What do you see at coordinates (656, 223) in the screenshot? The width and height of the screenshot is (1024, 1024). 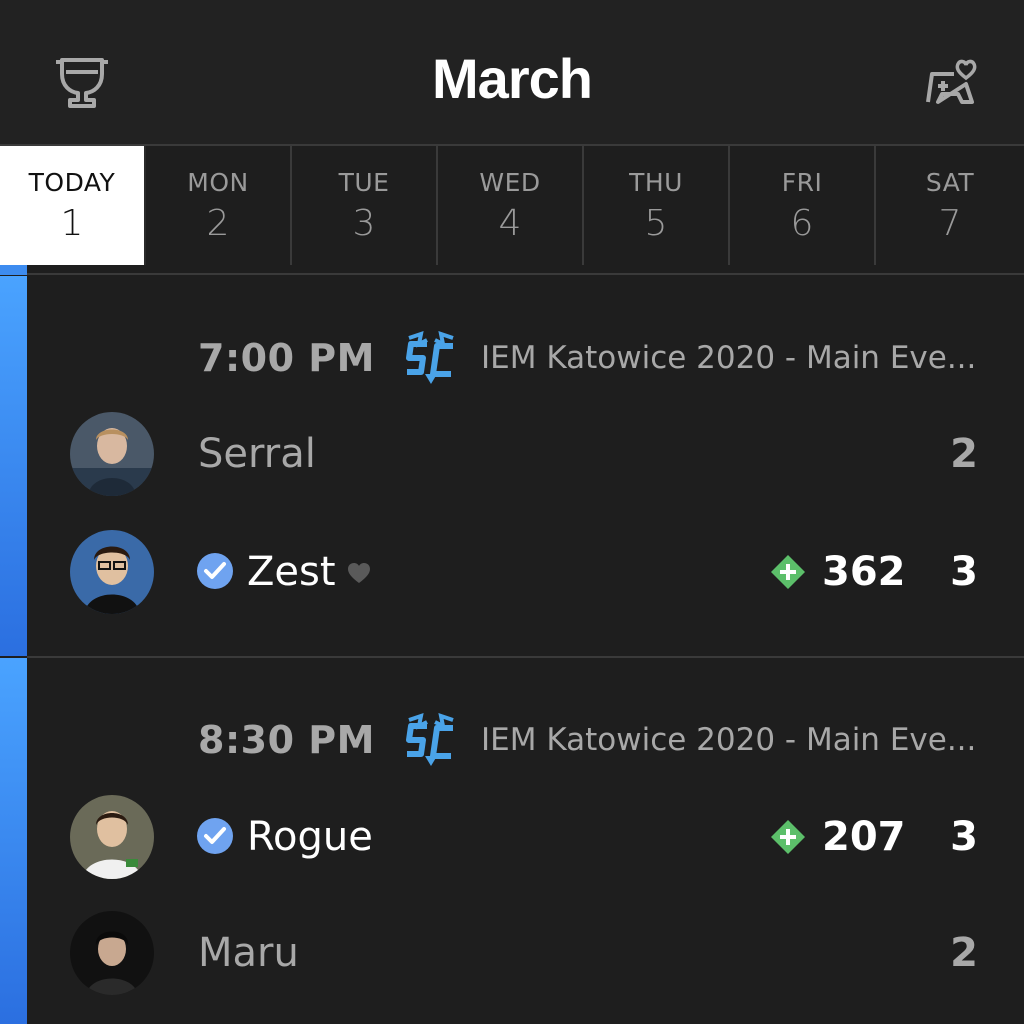 I see `day-number: 5` at bounding box center [656, 223].